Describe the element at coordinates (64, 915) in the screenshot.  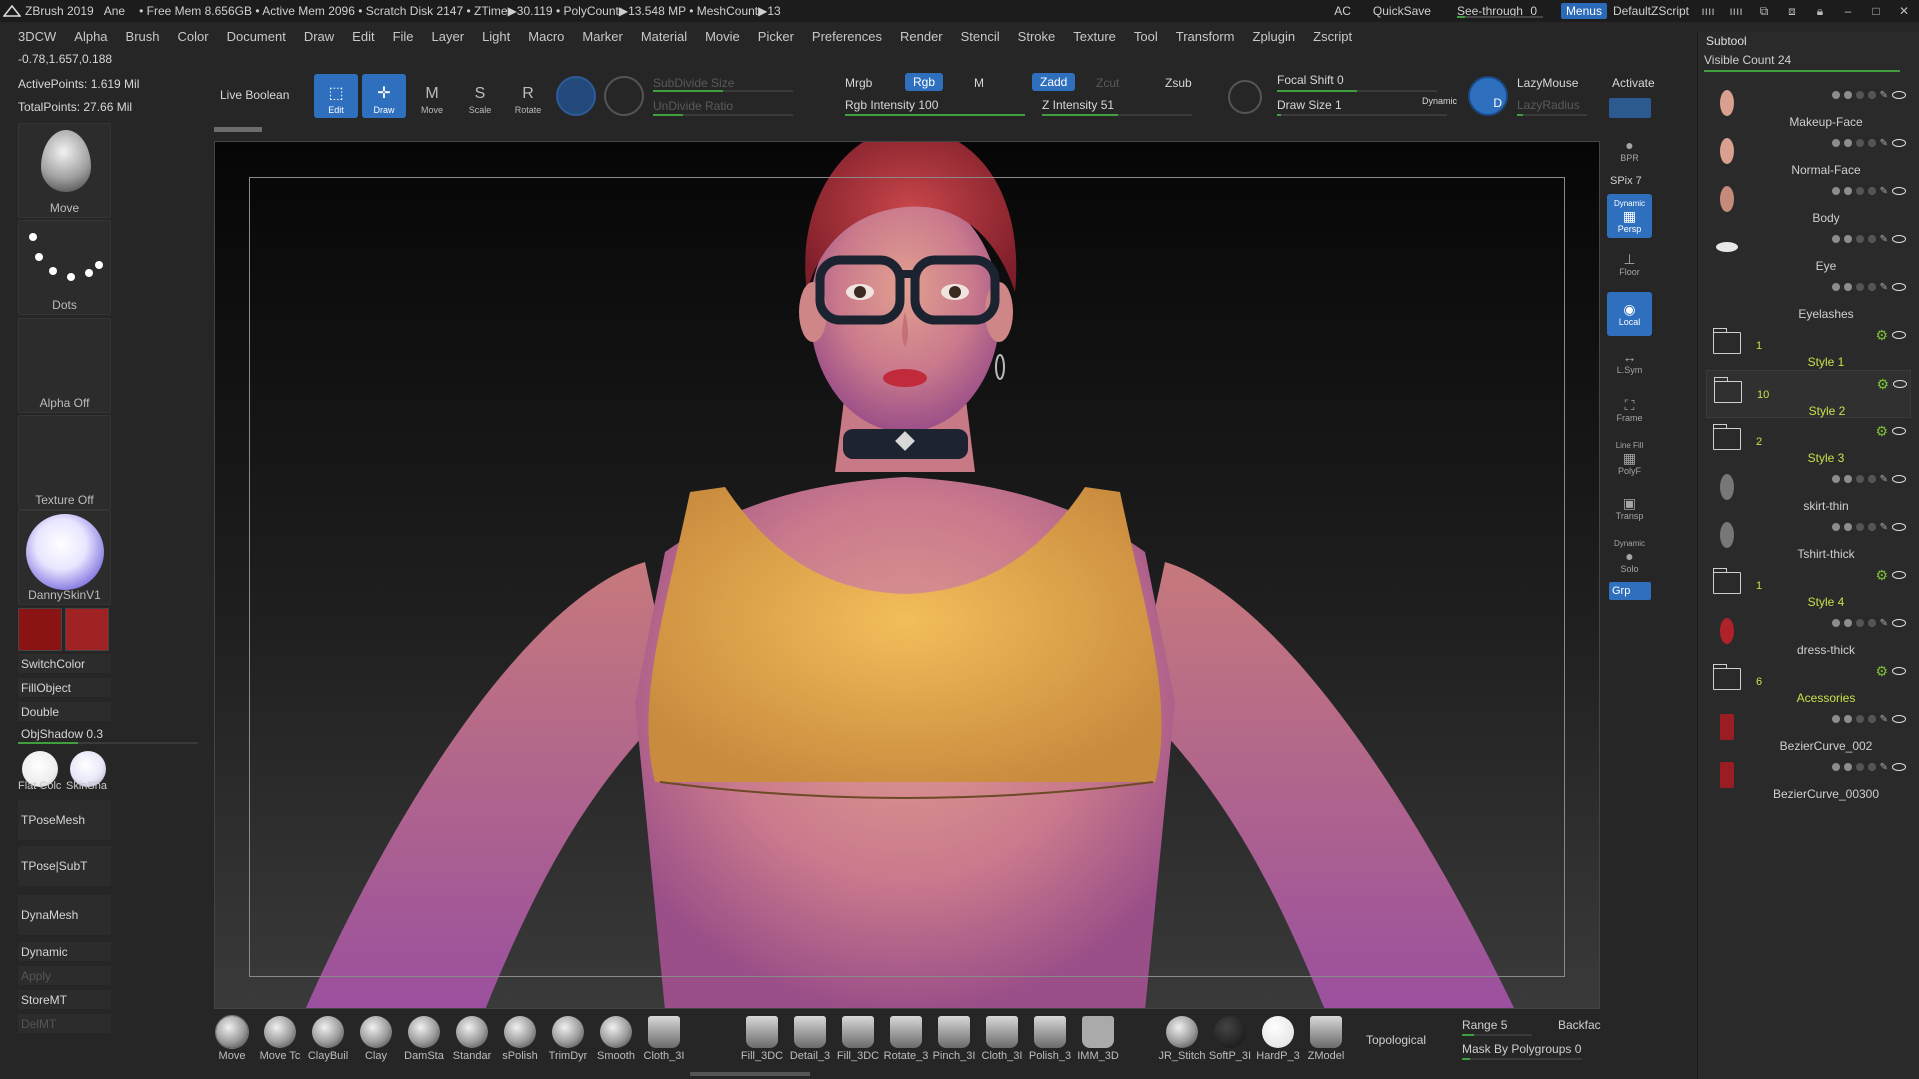
I see `dynamesh-button: DynaMesh` at that location.